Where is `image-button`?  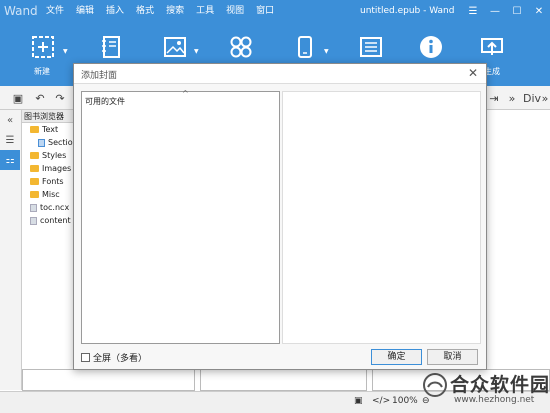 image-button is located at coordinates (175, 47).